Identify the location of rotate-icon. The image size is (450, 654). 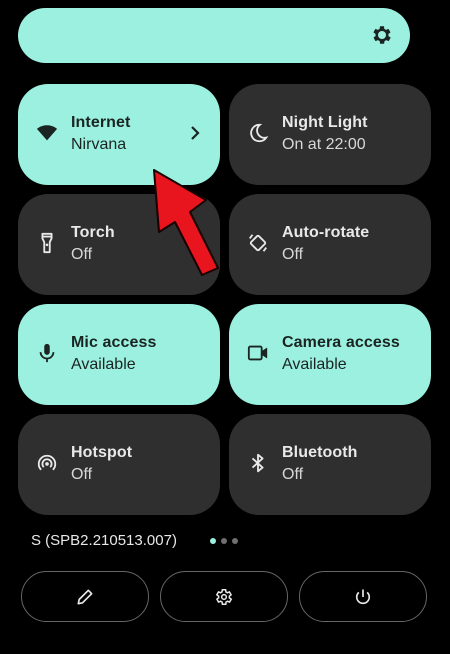
(258, 243).